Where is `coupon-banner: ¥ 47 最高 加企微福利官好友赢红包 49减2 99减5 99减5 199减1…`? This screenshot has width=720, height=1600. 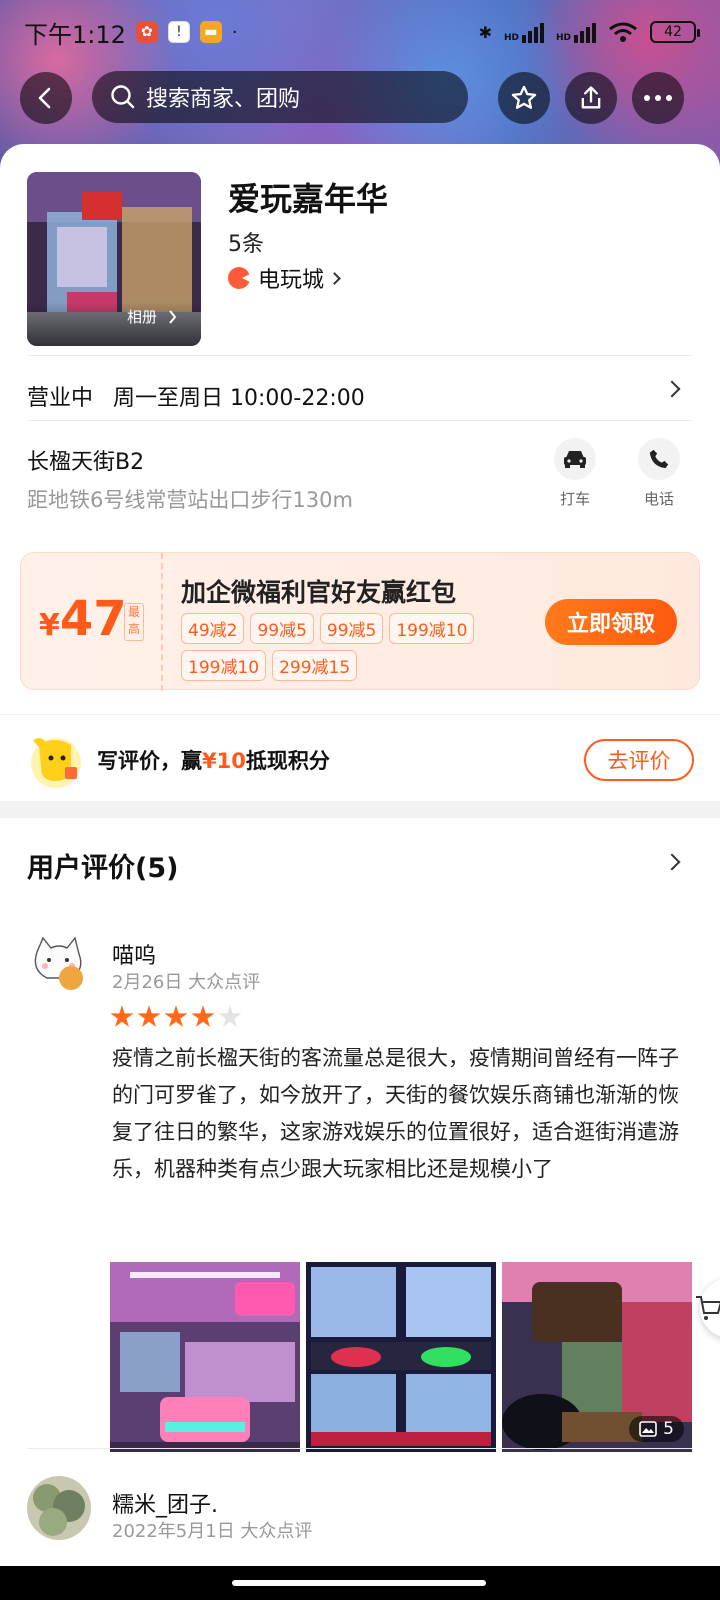
coupon-banner: ¥ 47 最高 加企微福利官好友赢红包 49减2 99减5 99减5 199减1… is located at coordinates (360, 621).